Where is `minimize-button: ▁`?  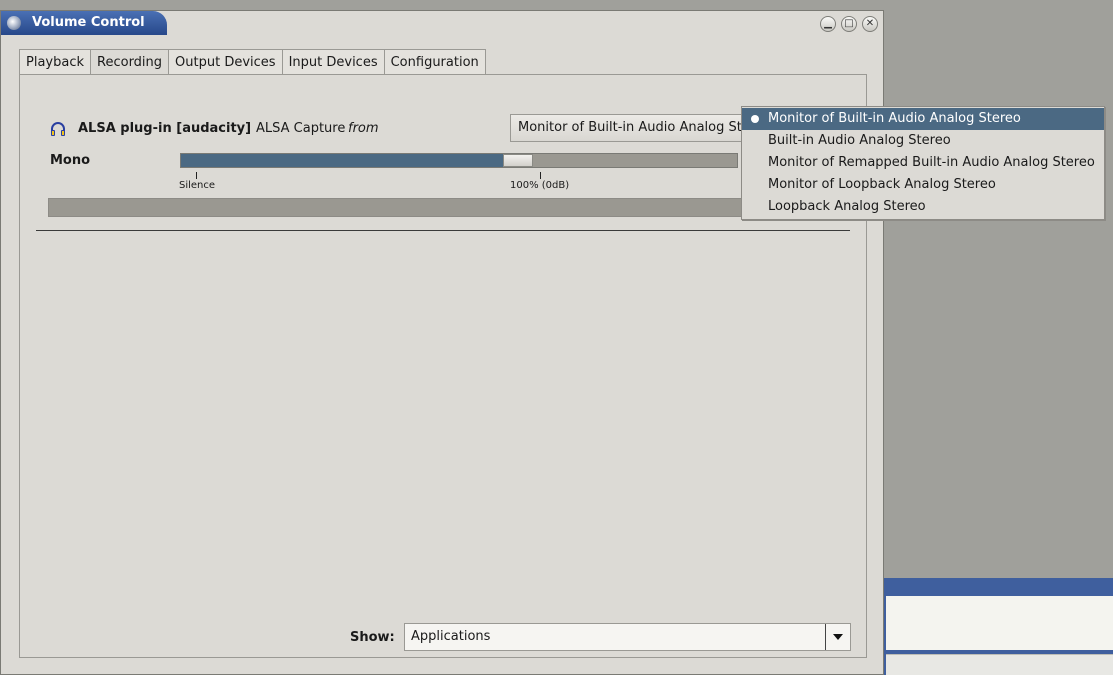
minimize-button: ▁ is located at coordinates (828, 24).